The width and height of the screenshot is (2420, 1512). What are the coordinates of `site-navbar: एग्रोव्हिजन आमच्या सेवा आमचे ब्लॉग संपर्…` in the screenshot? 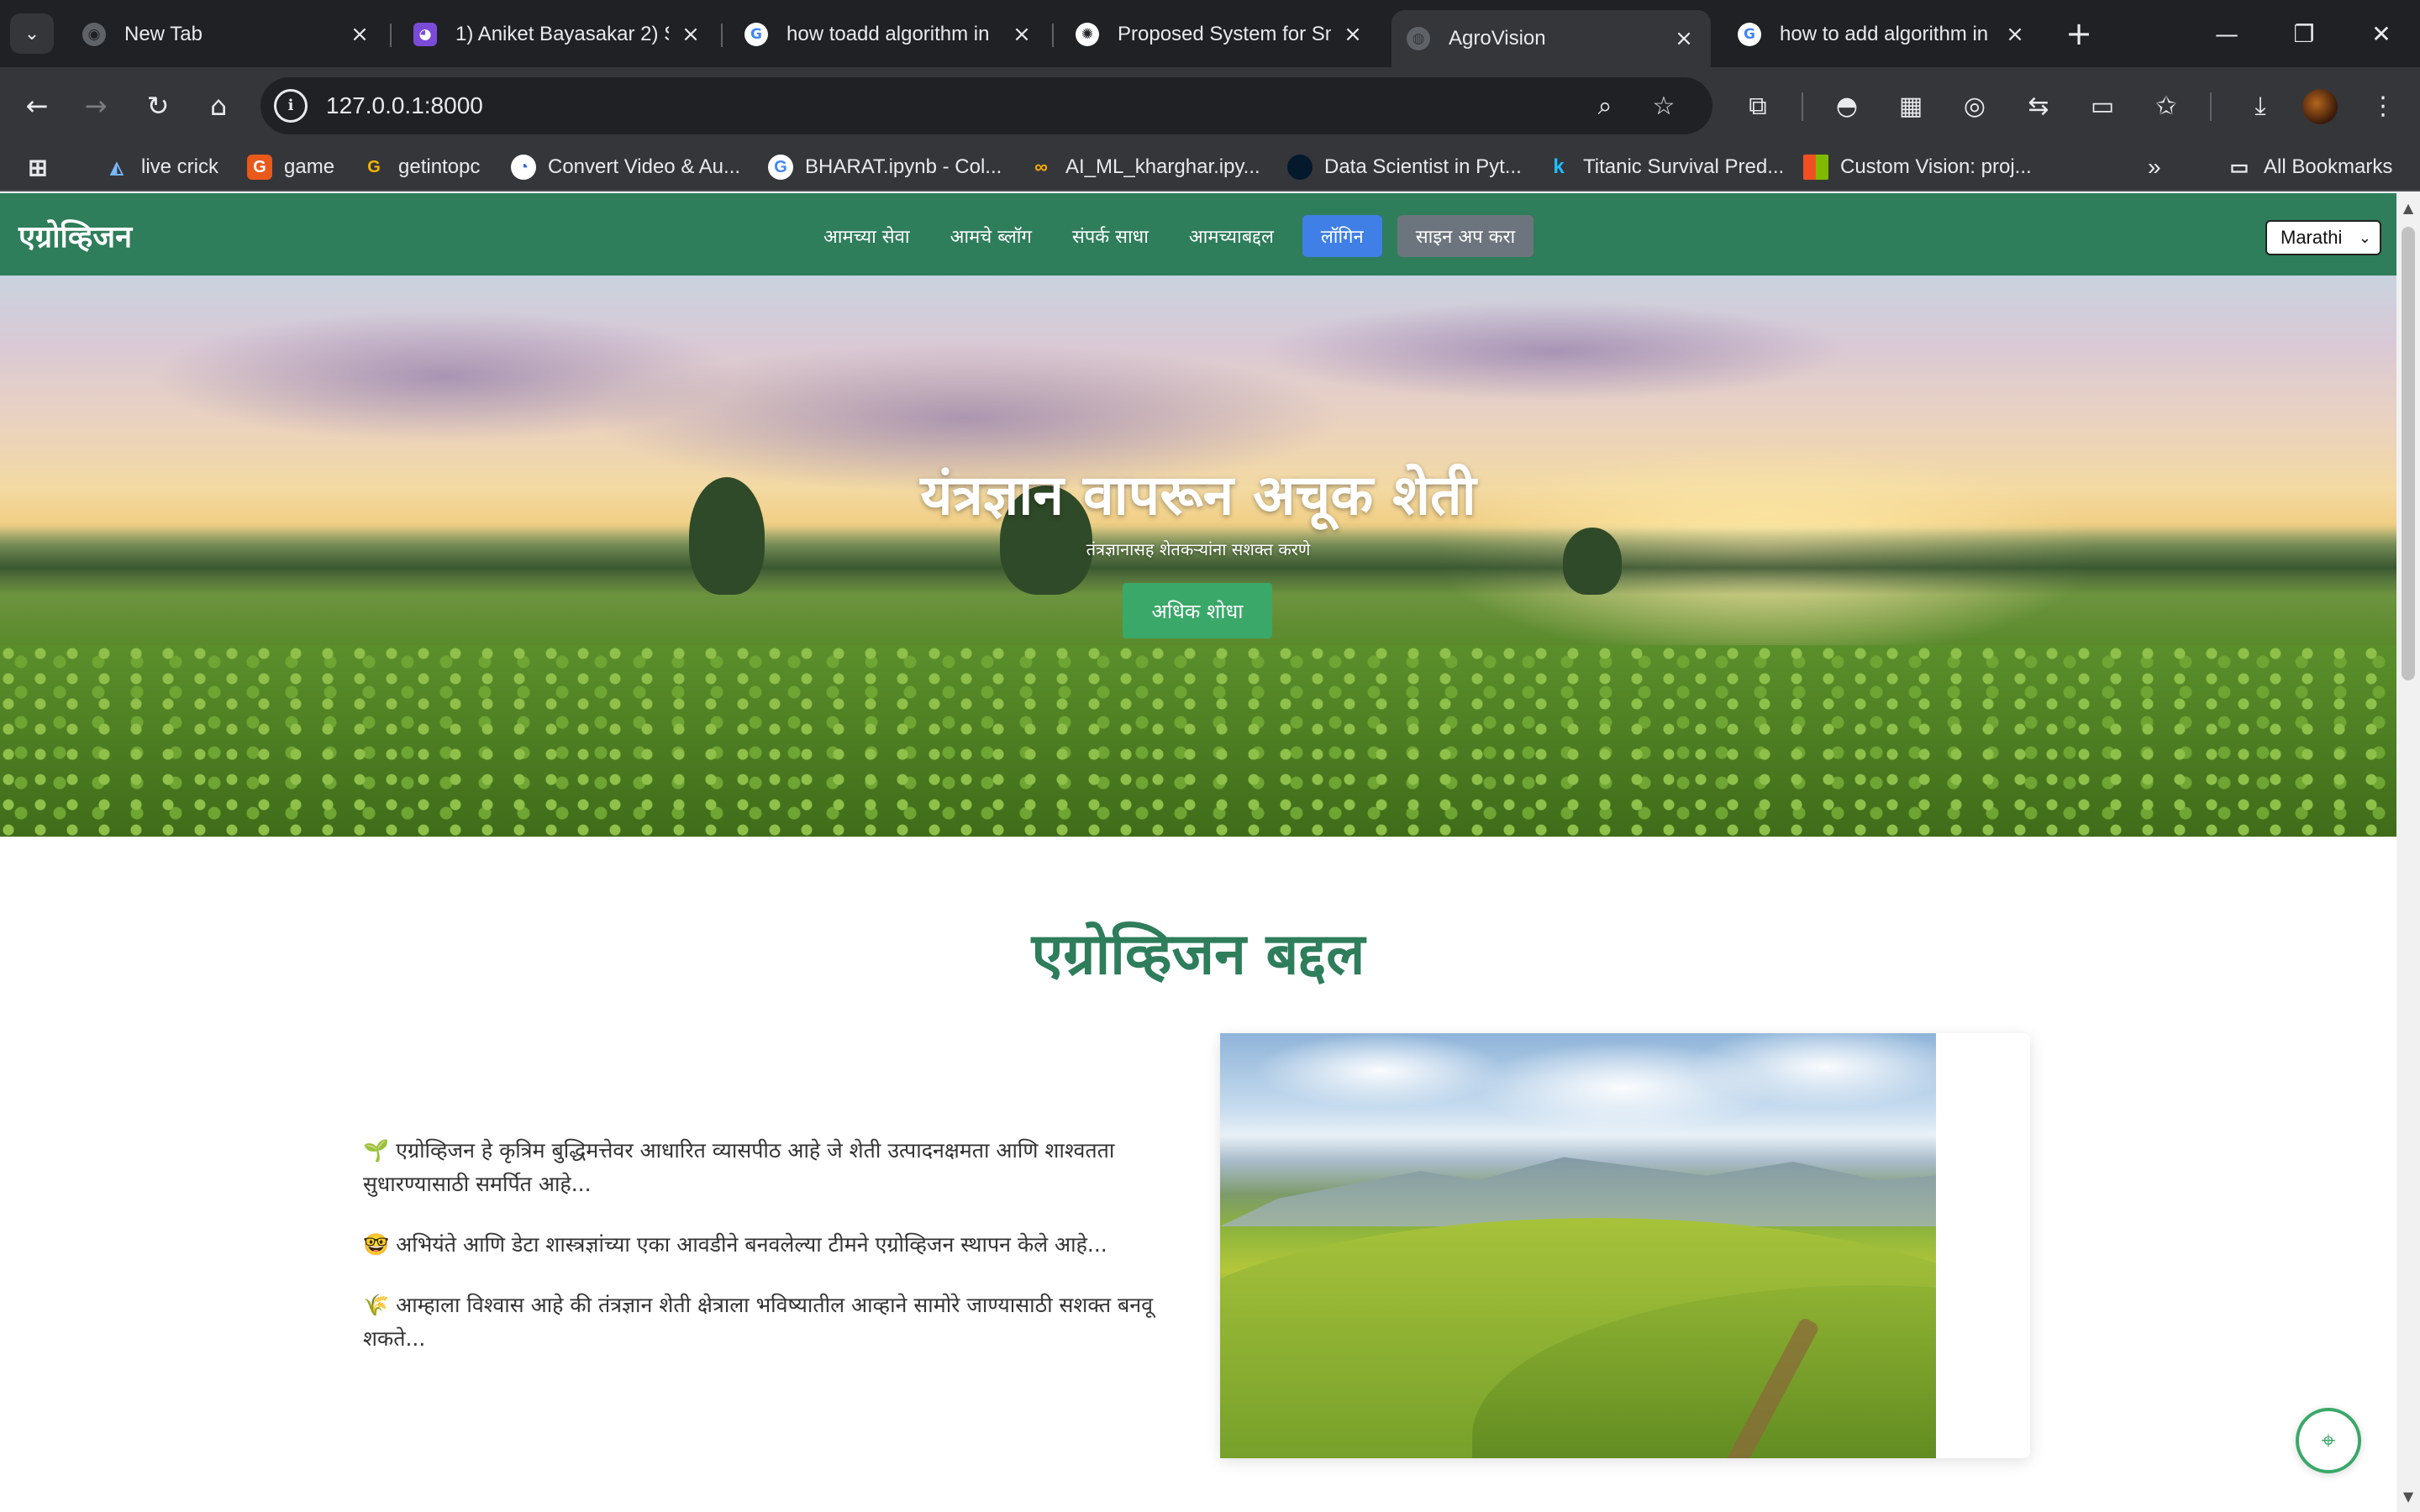 It's located at (1198, 234).